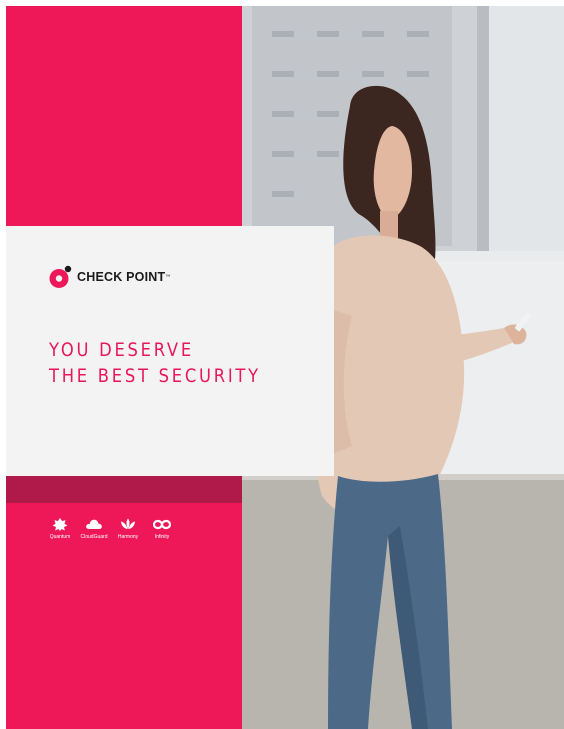 The height and width of the screenshot is (729, 564). I want to click on headline: YOU DESERVE THE BEST SECURITY, so click(155, 363).